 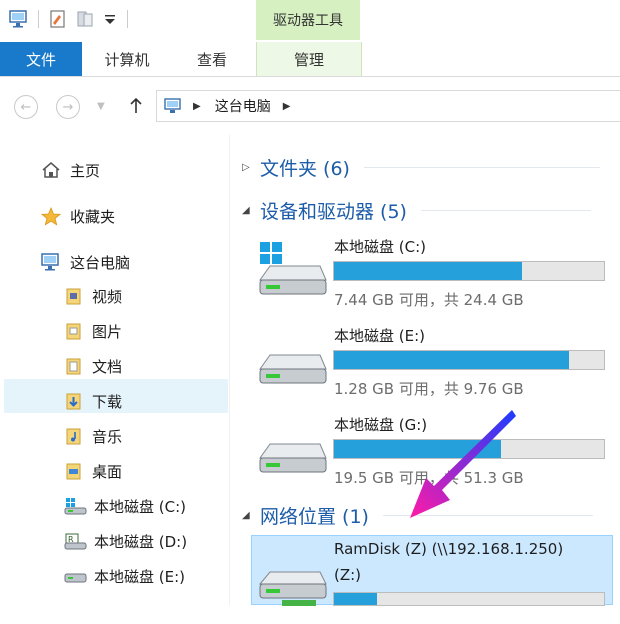 I want to click on up-button, so click(x=136, y=106).